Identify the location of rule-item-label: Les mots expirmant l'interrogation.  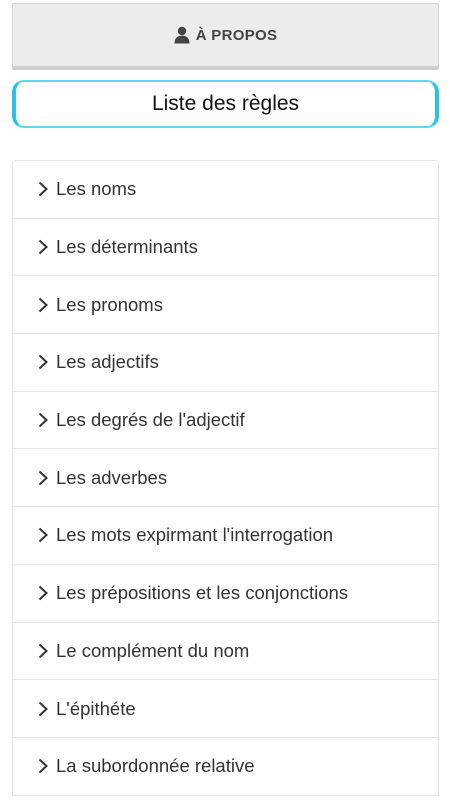
(195, 535).